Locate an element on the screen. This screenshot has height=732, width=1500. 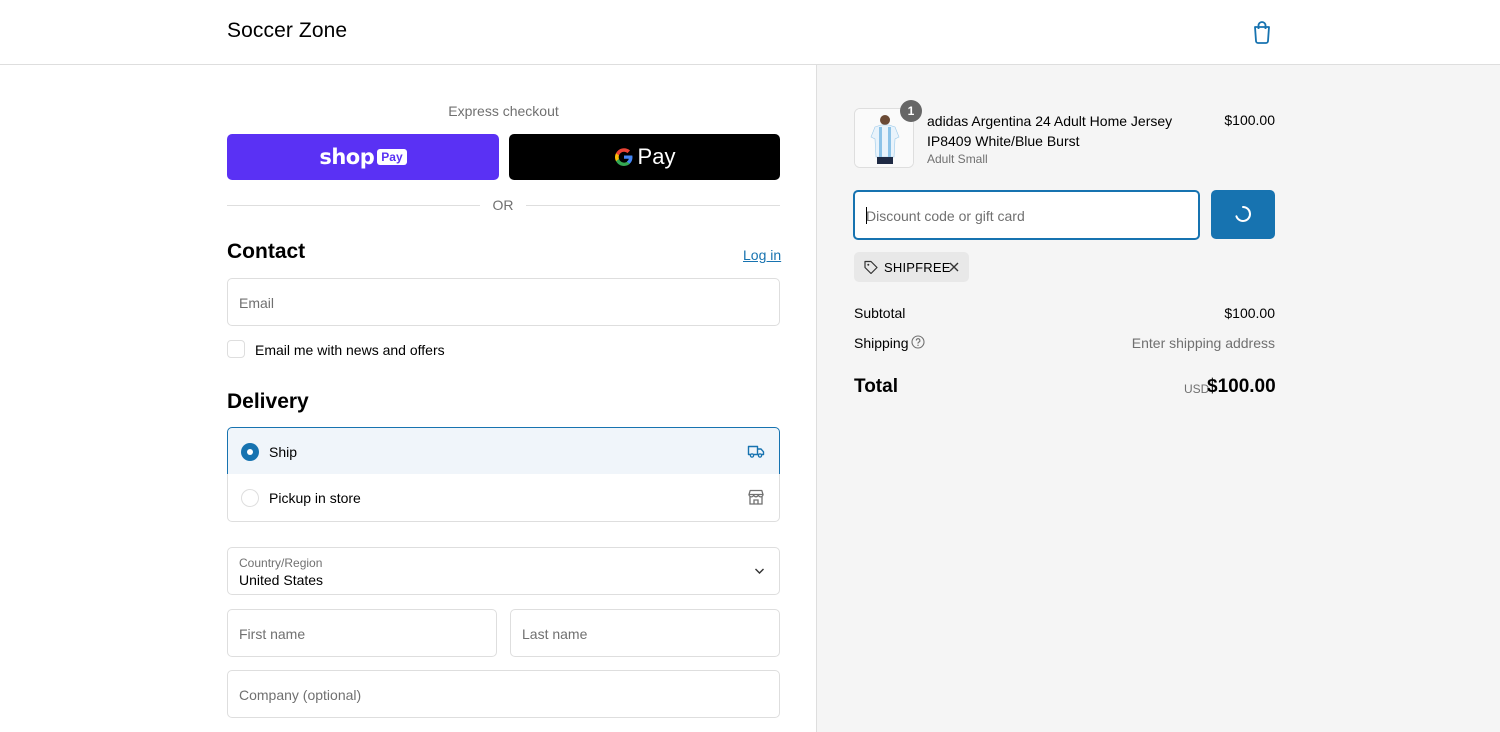
chevron-down-icon is located at coordinates (759, 571).